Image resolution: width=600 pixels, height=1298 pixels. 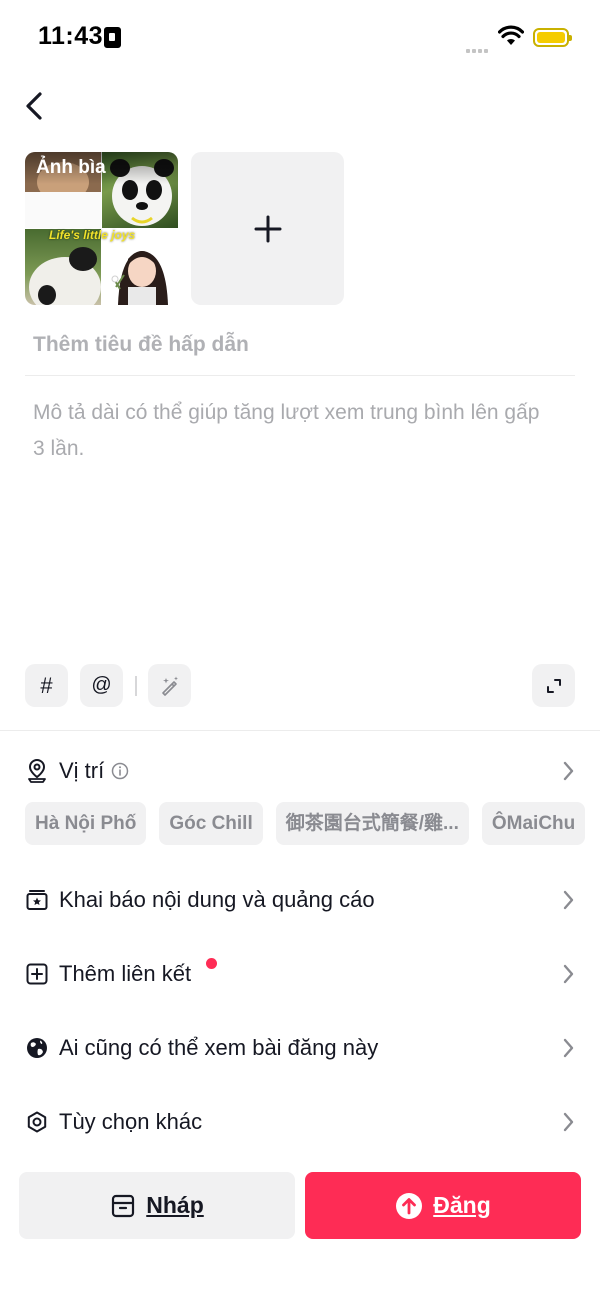 I want to click on more-options-label: Tùy chọn khác, so click(x=131, y=1121).